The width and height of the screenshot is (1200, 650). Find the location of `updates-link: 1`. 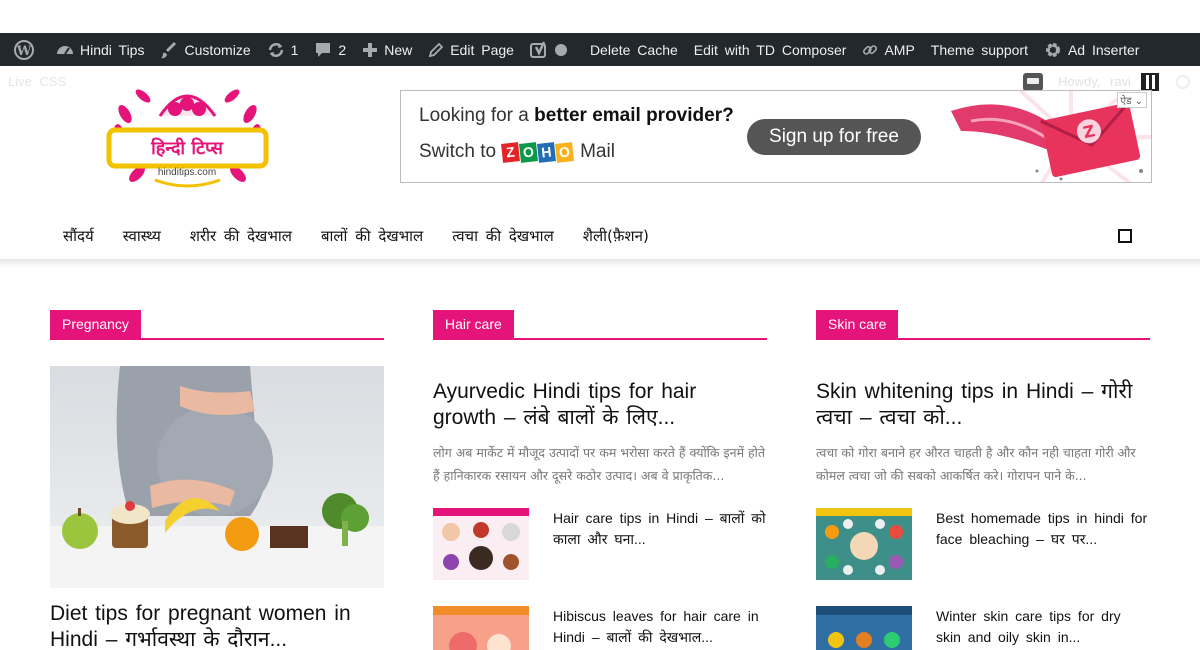

updates-link: 1 is located at coordinates (283, 49).